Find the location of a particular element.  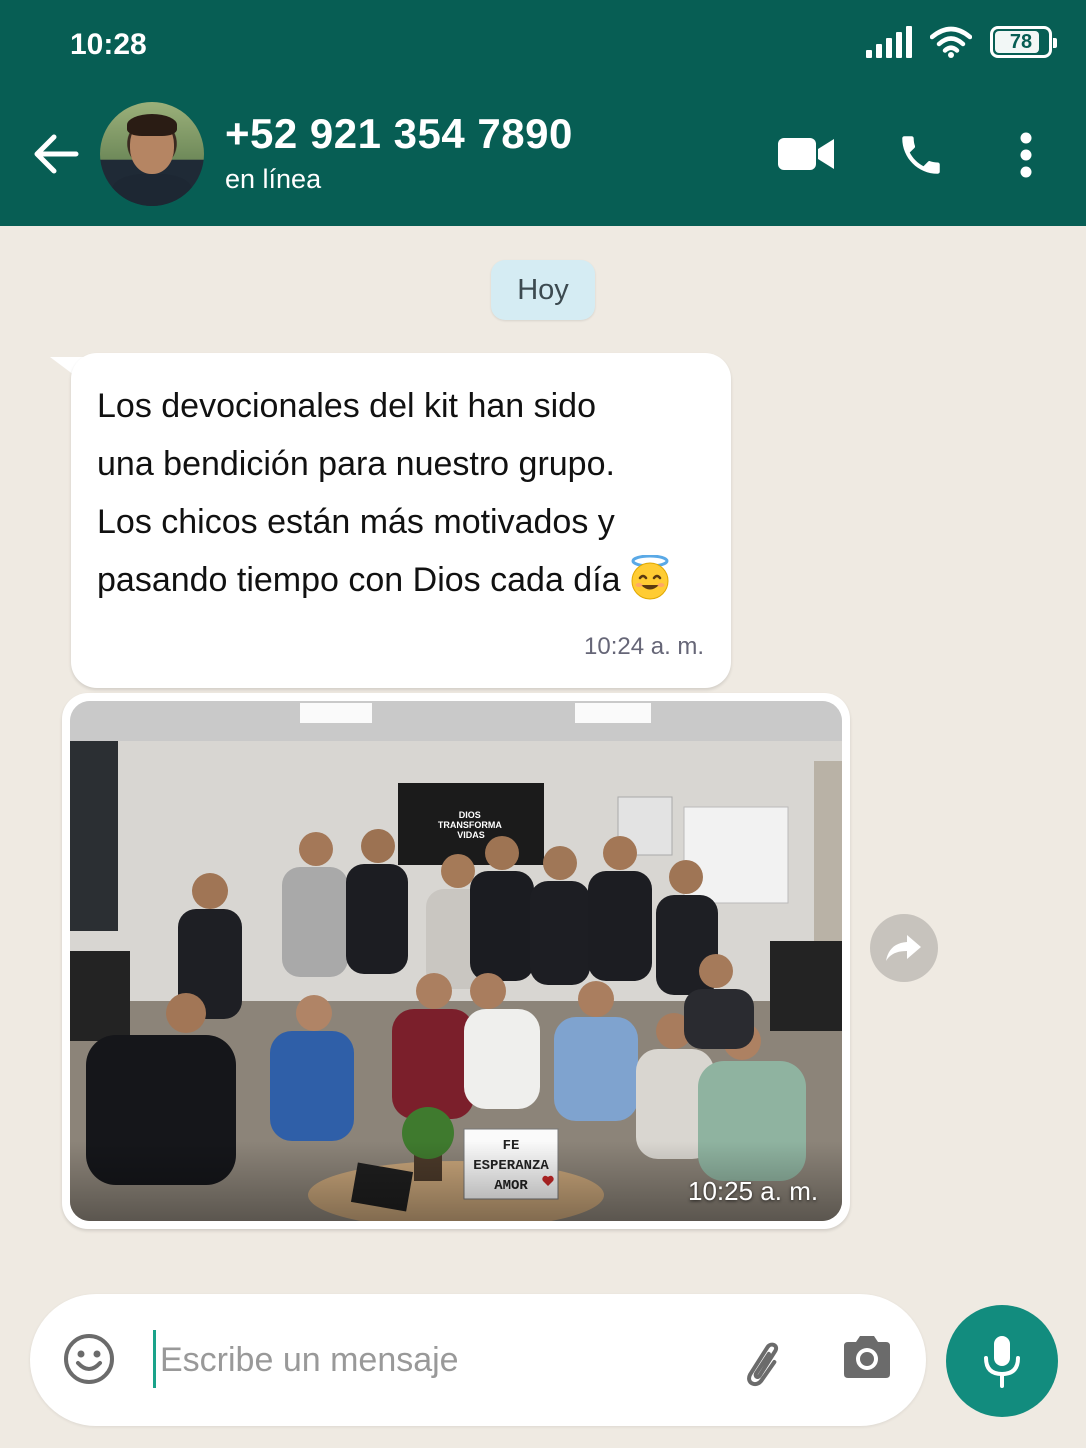

status-icons: 78 is located at coordinates (961, 42).